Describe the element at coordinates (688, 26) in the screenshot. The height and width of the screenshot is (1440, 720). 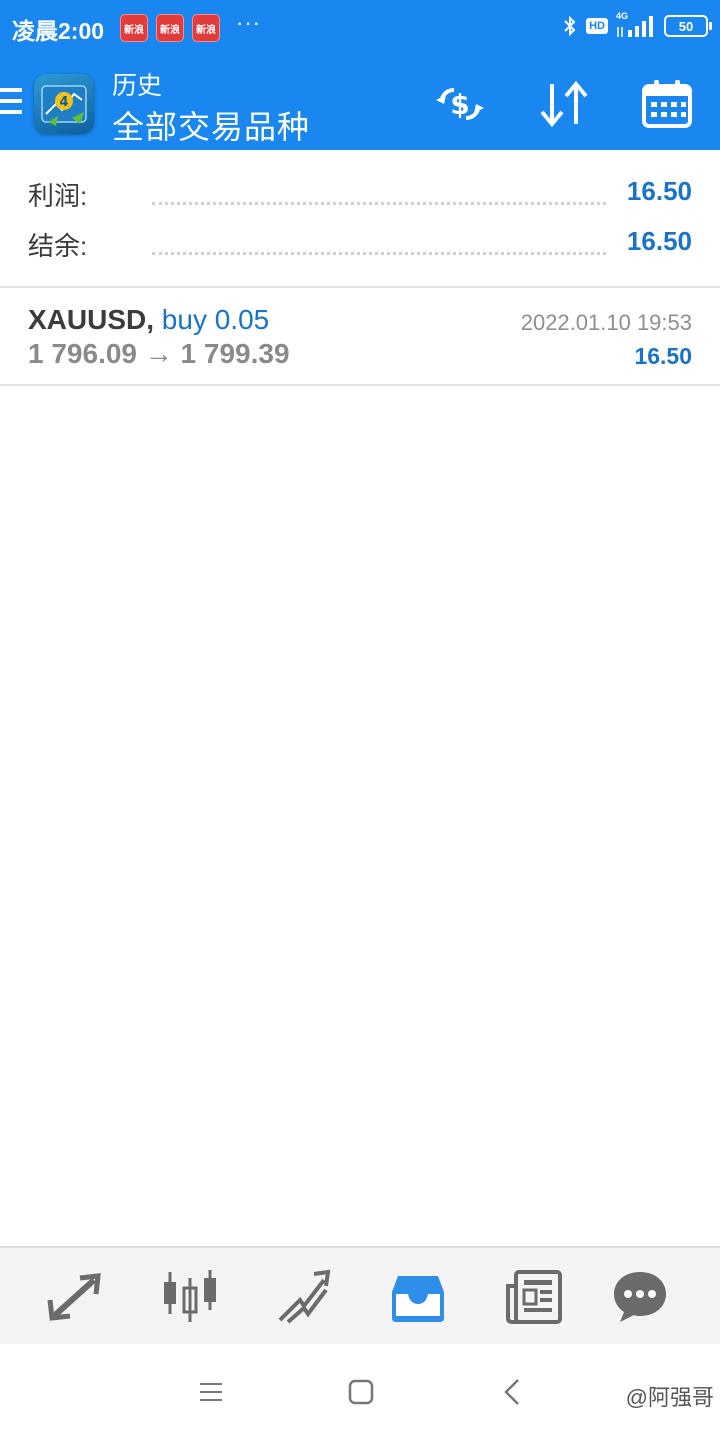
I see `battery-indicator: 50` at that location.